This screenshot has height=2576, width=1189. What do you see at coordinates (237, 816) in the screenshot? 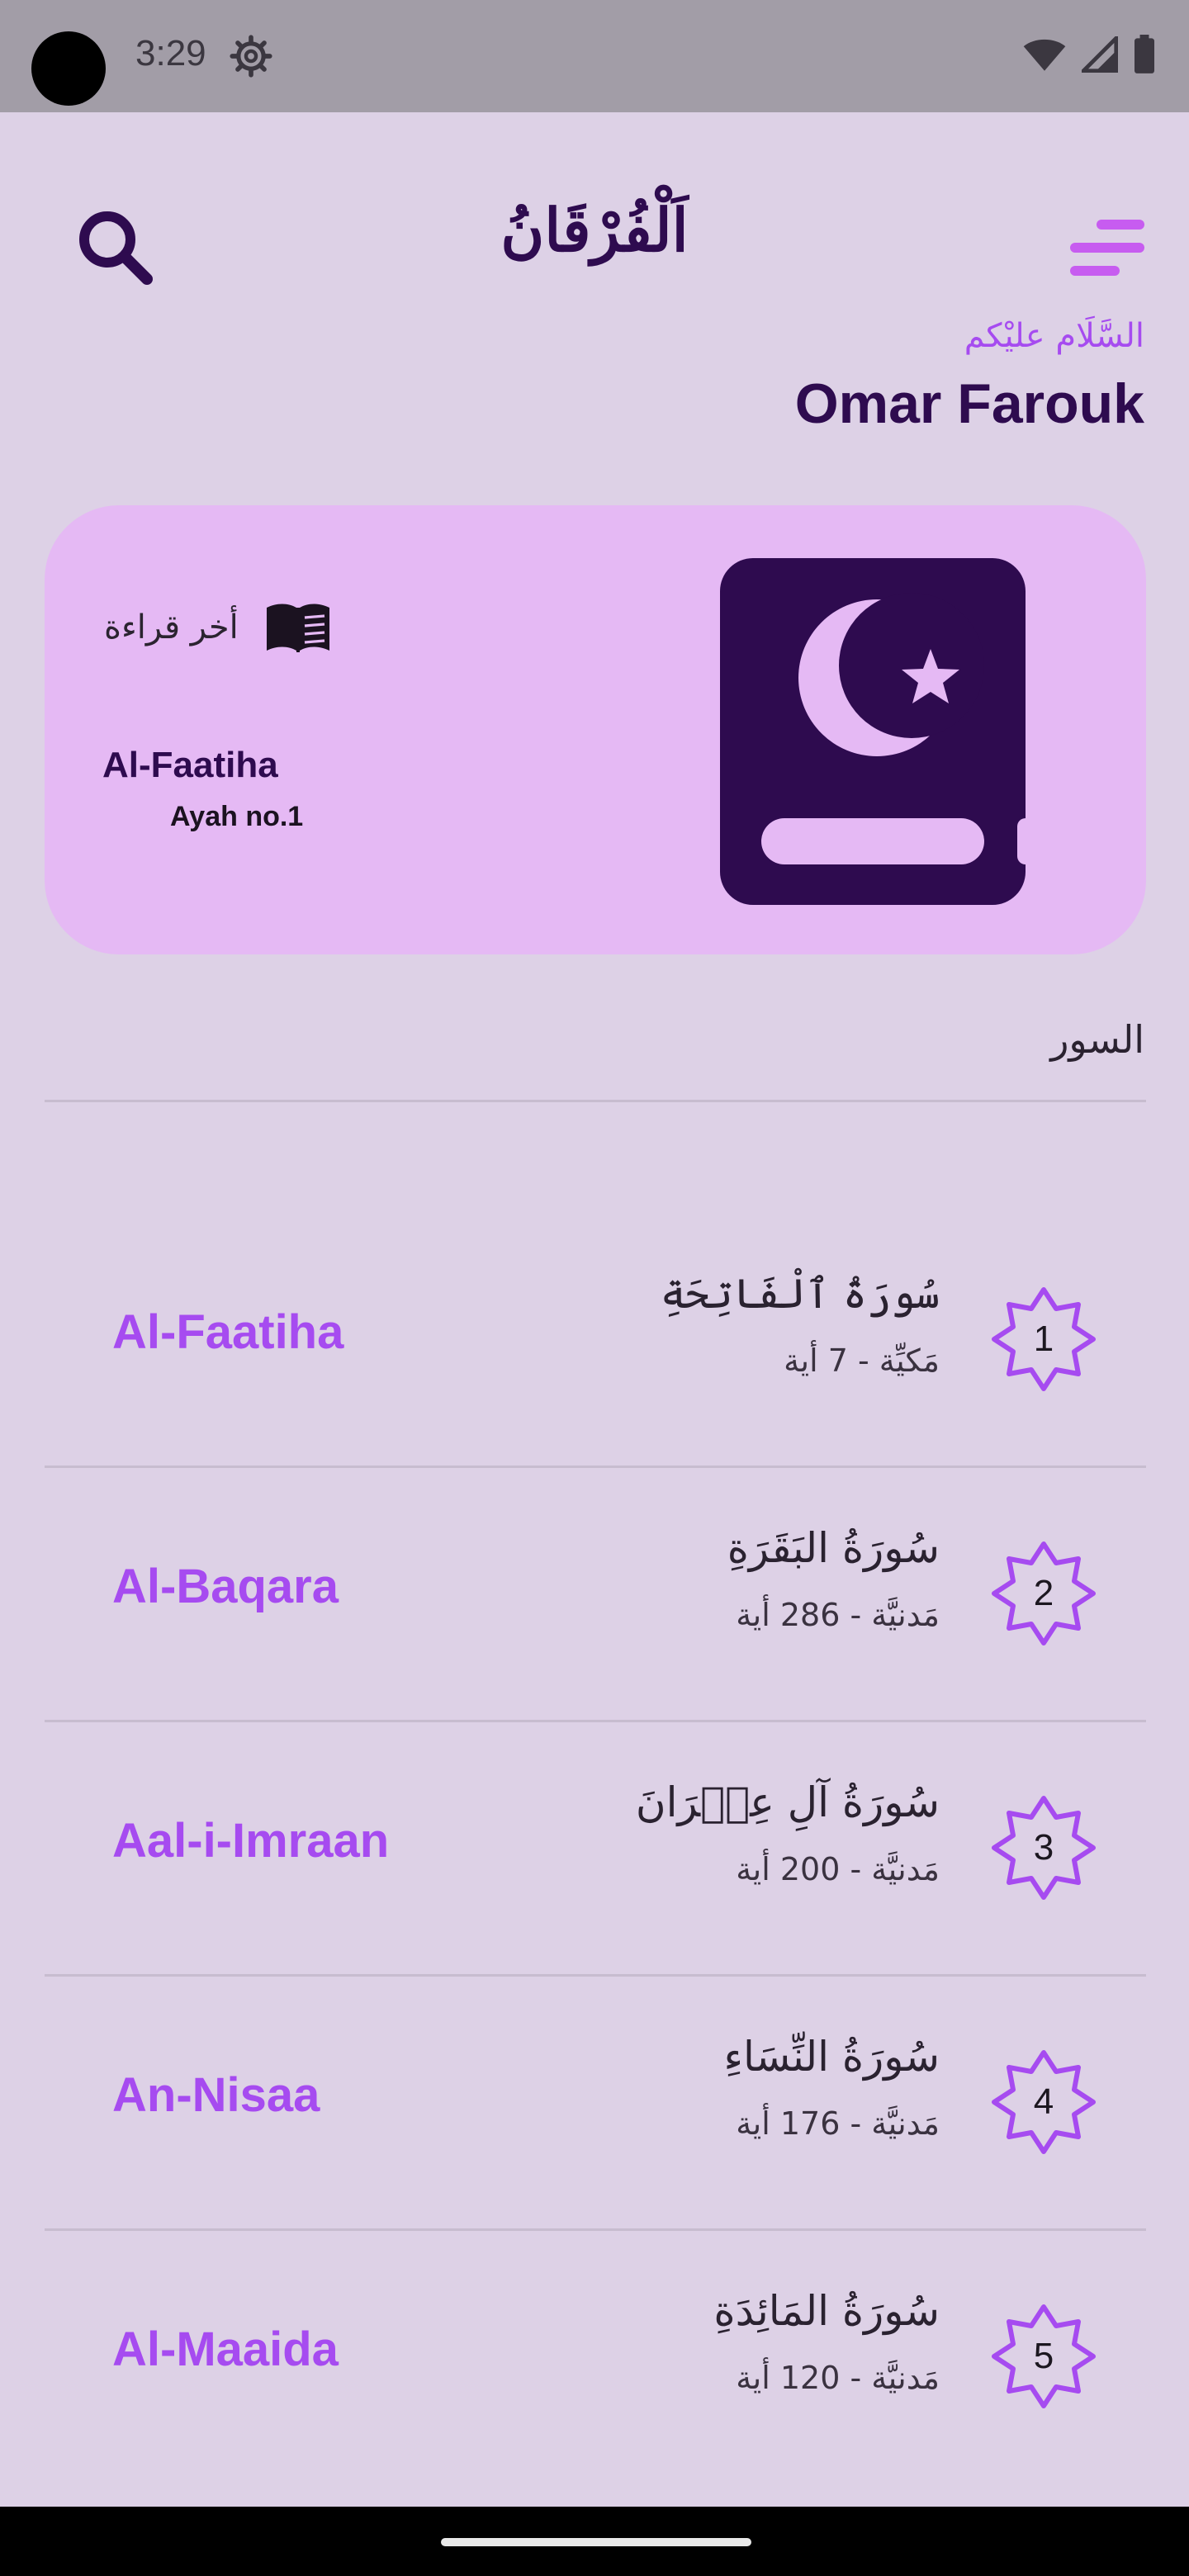
I see `last-read-ayah: Ayah no.1` at bounding box center [237, 816].